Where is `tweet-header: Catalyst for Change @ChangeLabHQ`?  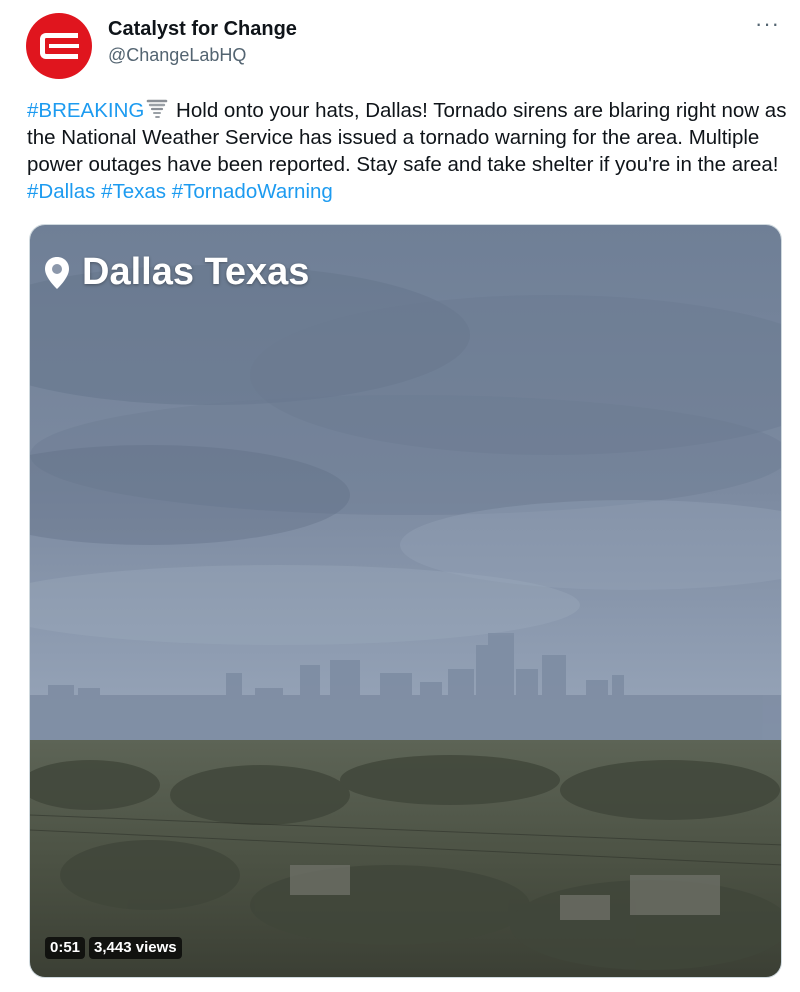
tweet-header: Catalyst for Change @ChangeLabHQ is located at coordinates (202, 42).